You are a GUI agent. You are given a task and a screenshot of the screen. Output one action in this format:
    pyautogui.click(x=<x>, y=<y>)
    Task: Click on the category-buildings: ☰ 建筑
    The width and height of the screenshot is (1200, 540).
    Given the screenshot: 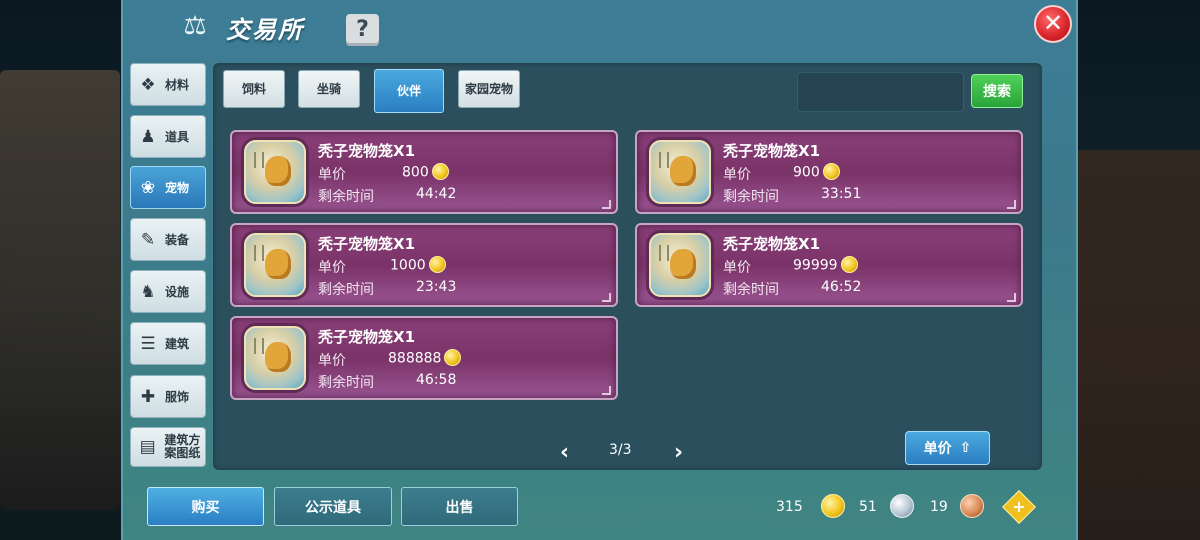 What is the action you would take?
    pyautogui.click(x=168, y=343)
    